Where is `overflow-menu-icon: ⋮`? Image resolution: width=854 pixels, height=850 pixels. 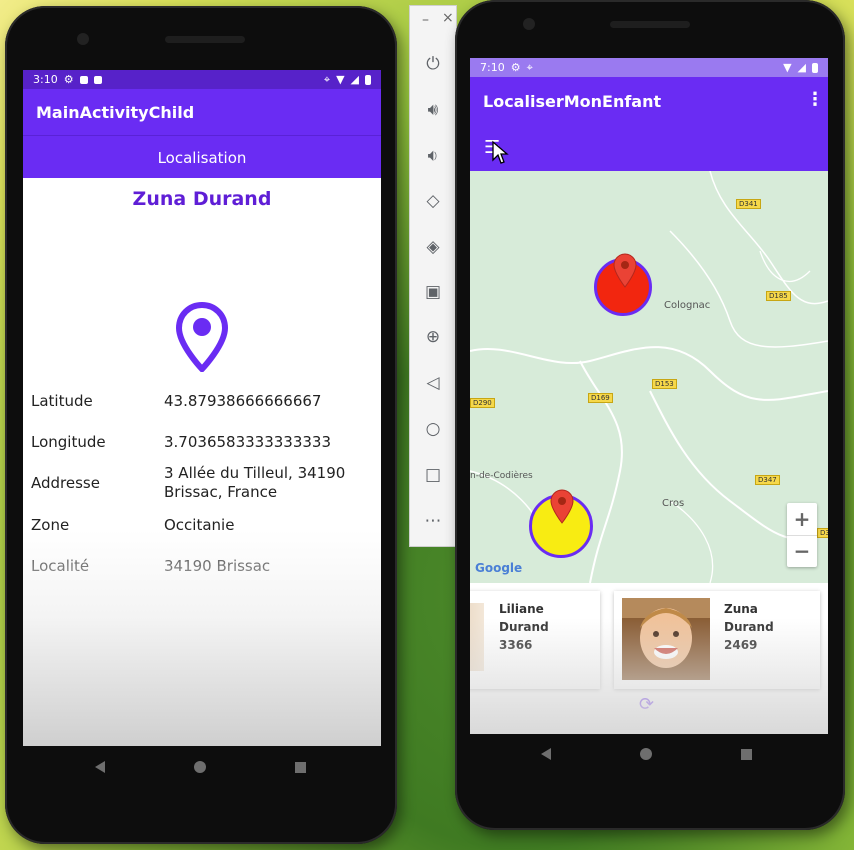
overflow-menu-icon: ⋮ is located at coordinates (815, 99).